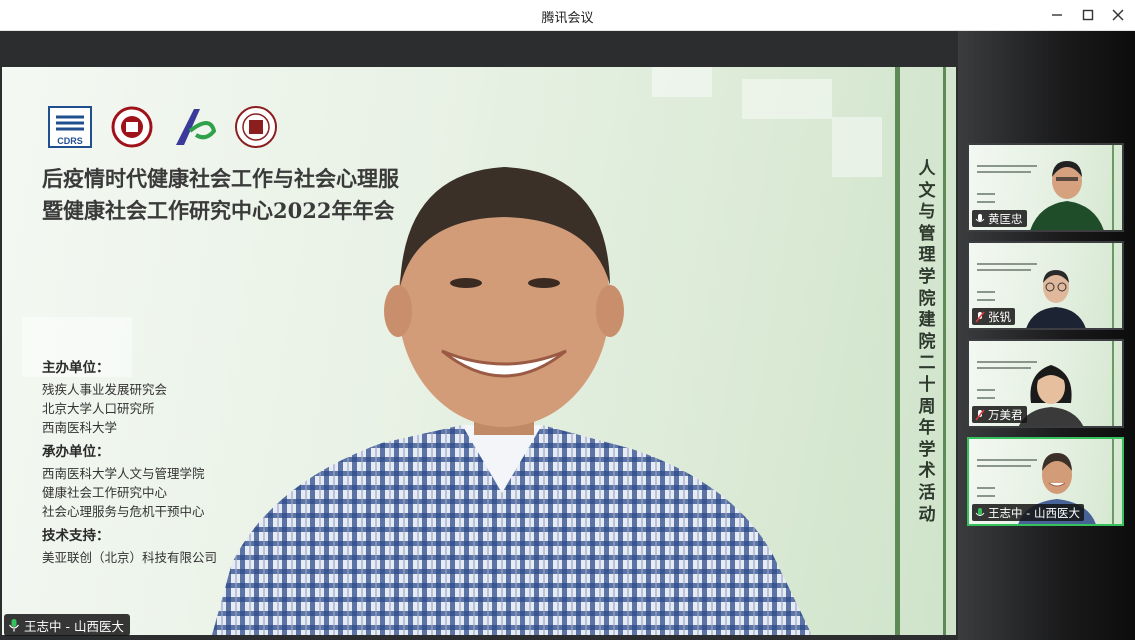 The width and height of the screenshot is (1135, 640). Describe the element at coordinates (104, 398) in the screenshot. I see `host-units: 主办单位： 残疾人事业发展研究会 北京大学人口研究所 西南医科大学` at that location.